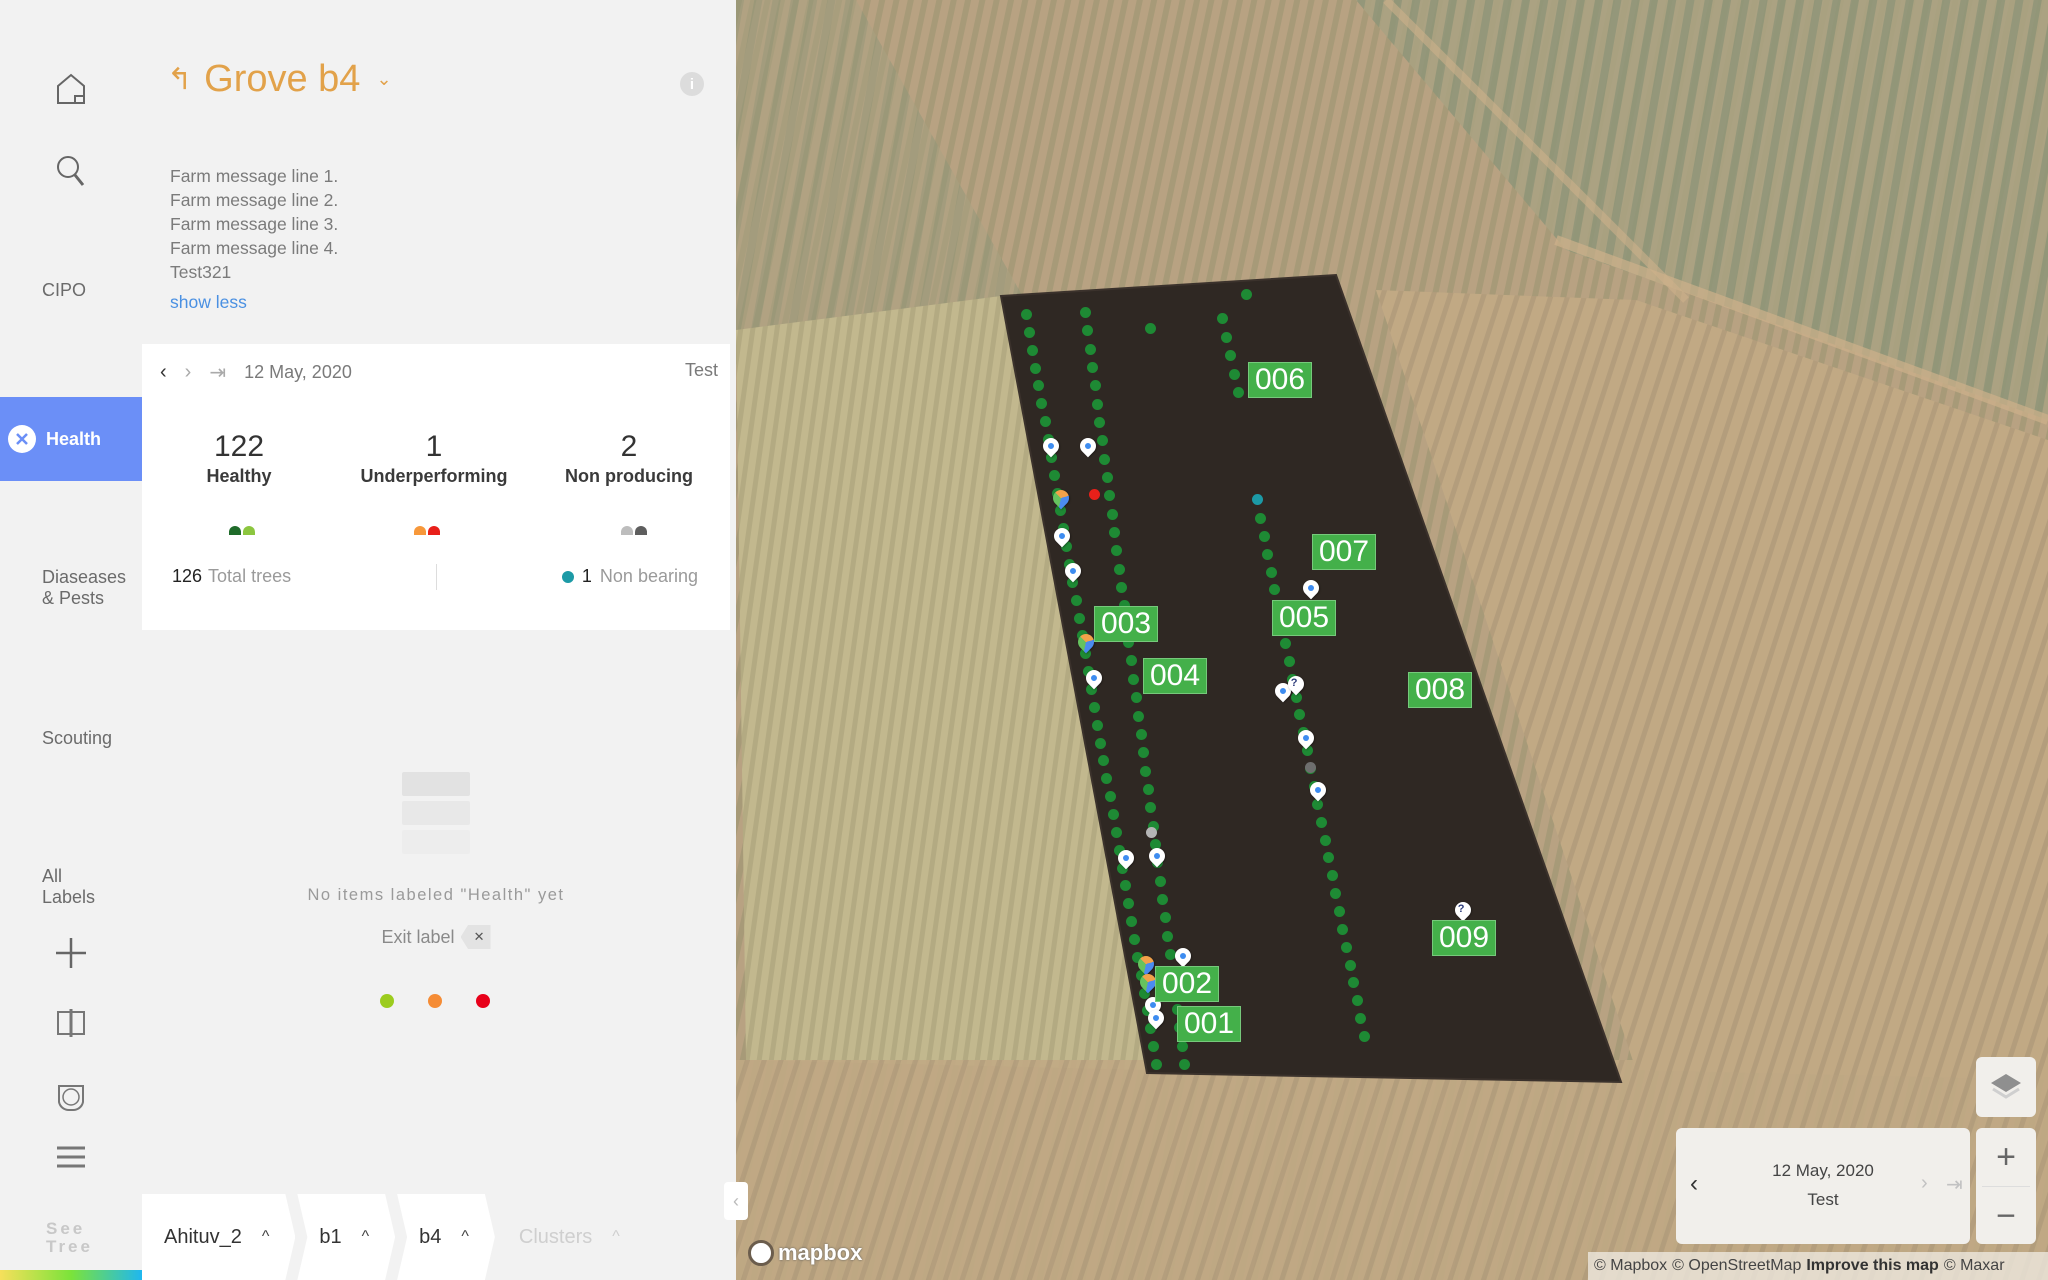 This screenshot has width=2048, height=1280. Describe the element at coordinates (71, 1023) in the screenshot. I see `compare-icon` at that location.